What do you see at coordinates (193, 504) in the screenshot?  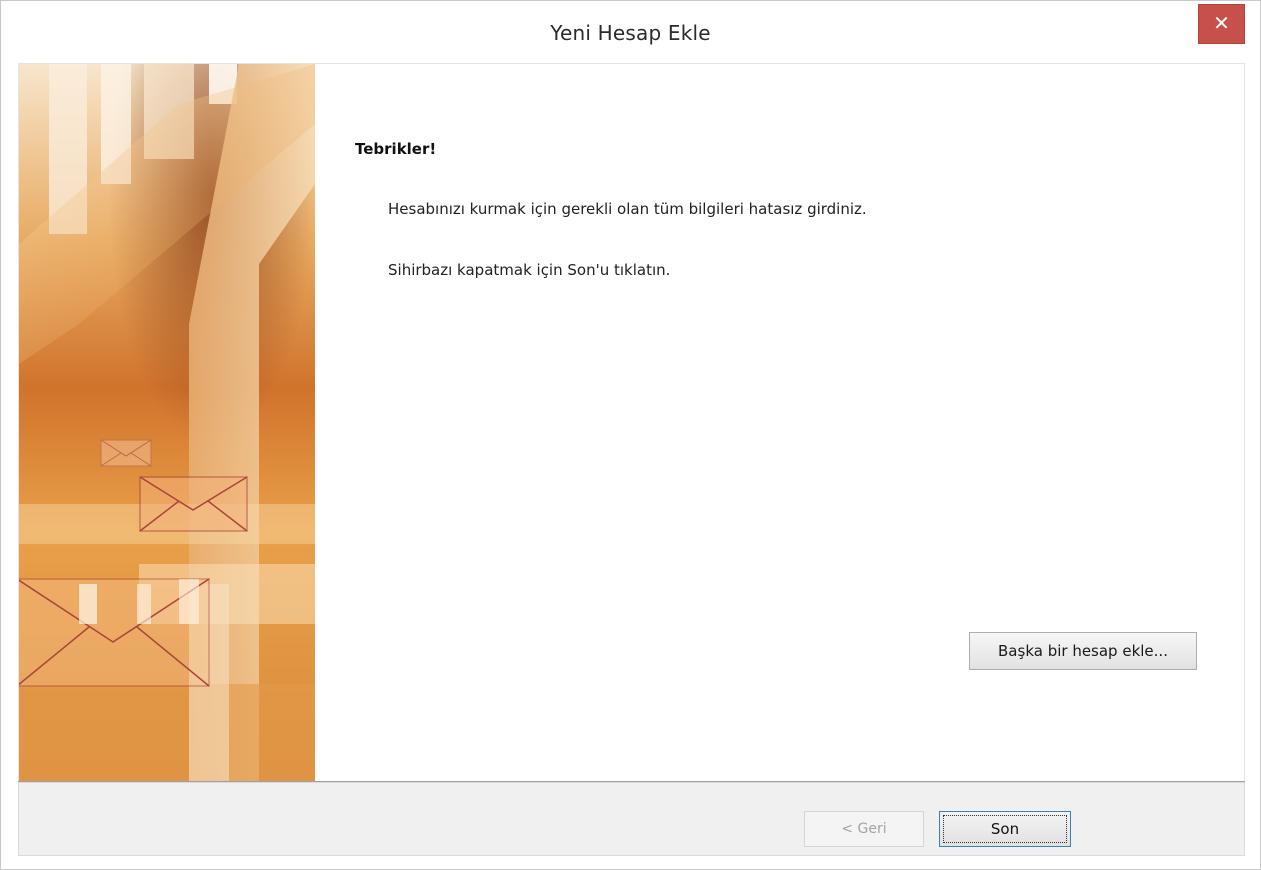 I see `envelope-icon-medium` at bounding box center [193, 504].